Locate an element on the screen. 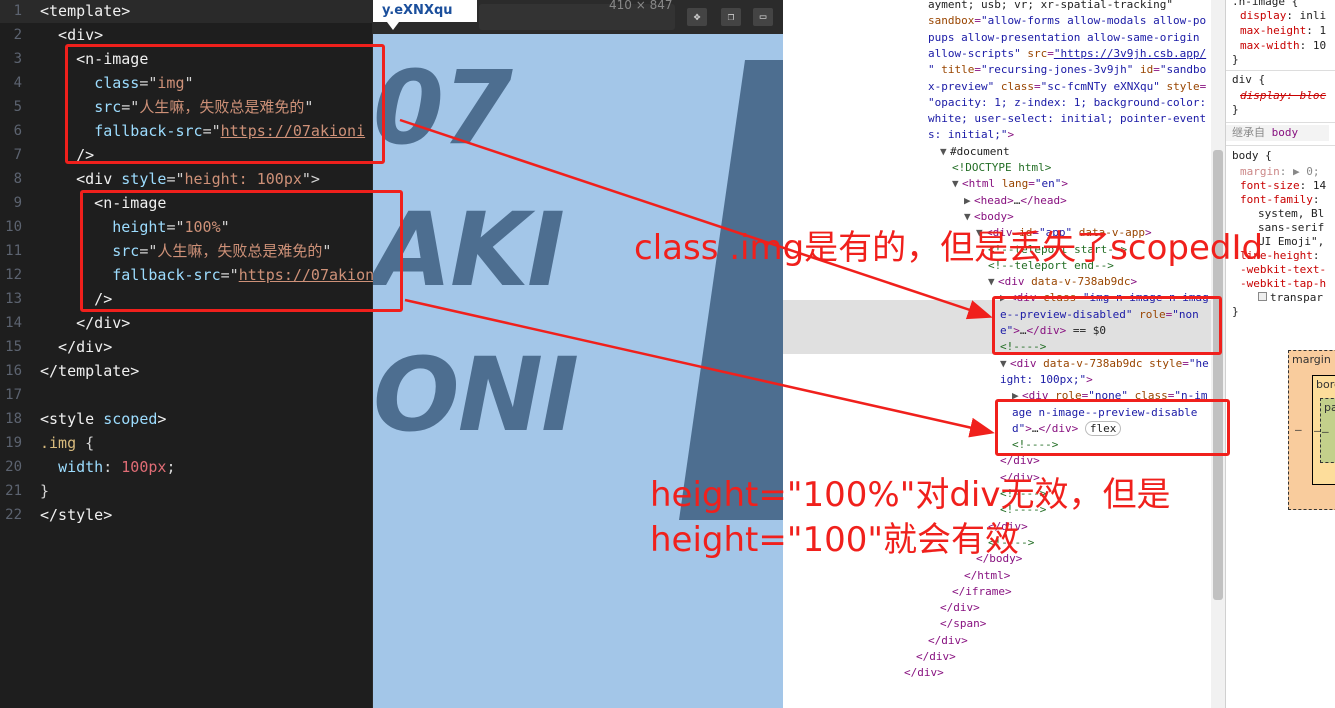 This screenshot has height=708, width=1335. tooltip-label: y.eXNXqu is located at coordinates (417, 10).